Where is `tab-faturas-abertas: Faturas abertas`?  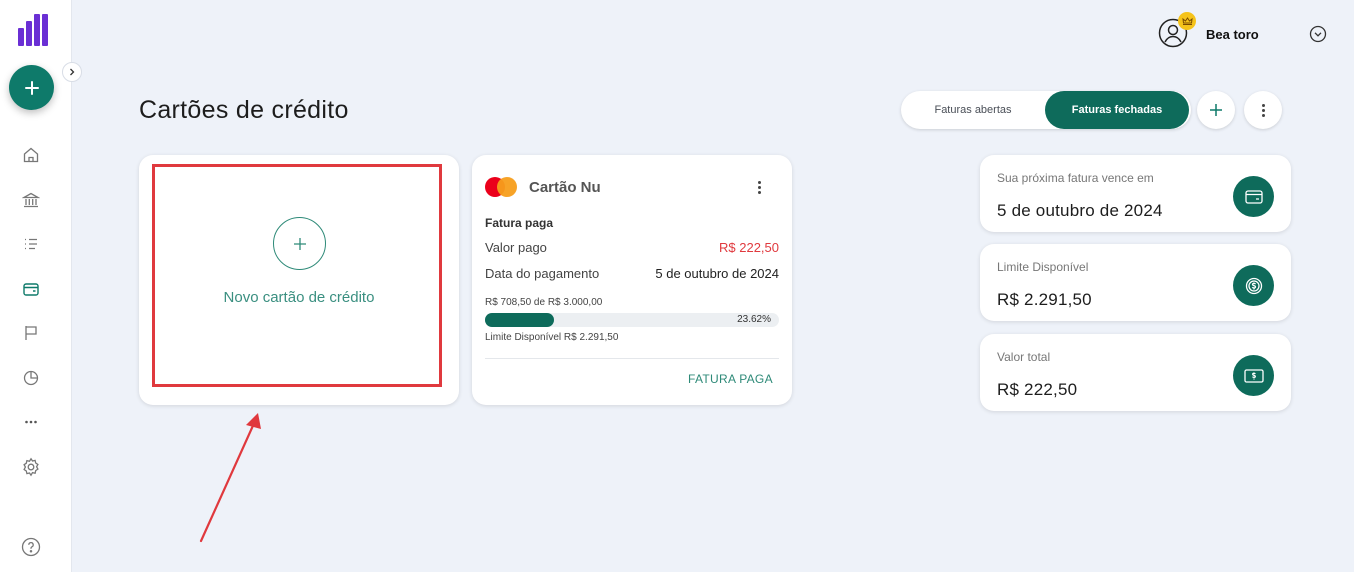
tab-faturas-abertas: Faturas abertas is located at coordinates (973, 110).